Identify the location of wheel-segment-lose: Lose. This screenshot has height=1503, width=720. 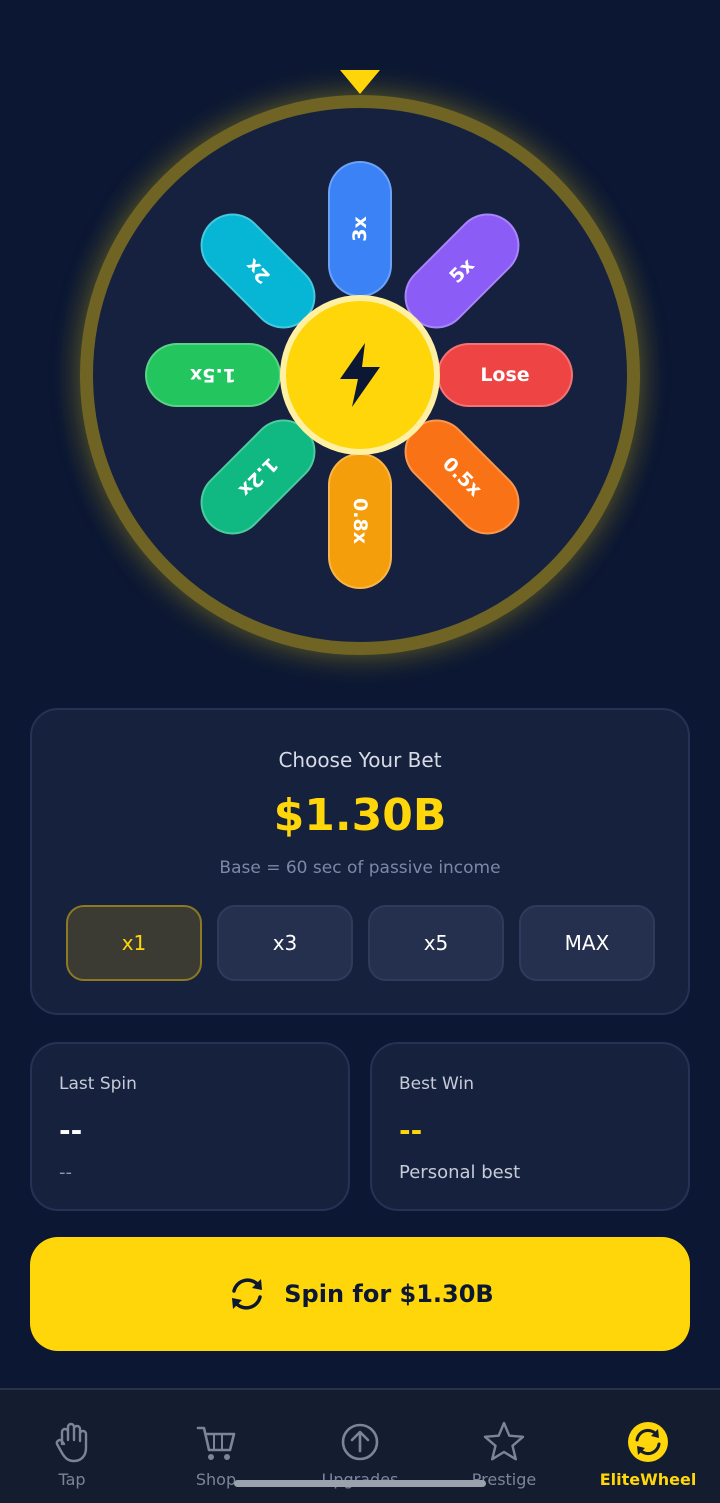
(505, 375).